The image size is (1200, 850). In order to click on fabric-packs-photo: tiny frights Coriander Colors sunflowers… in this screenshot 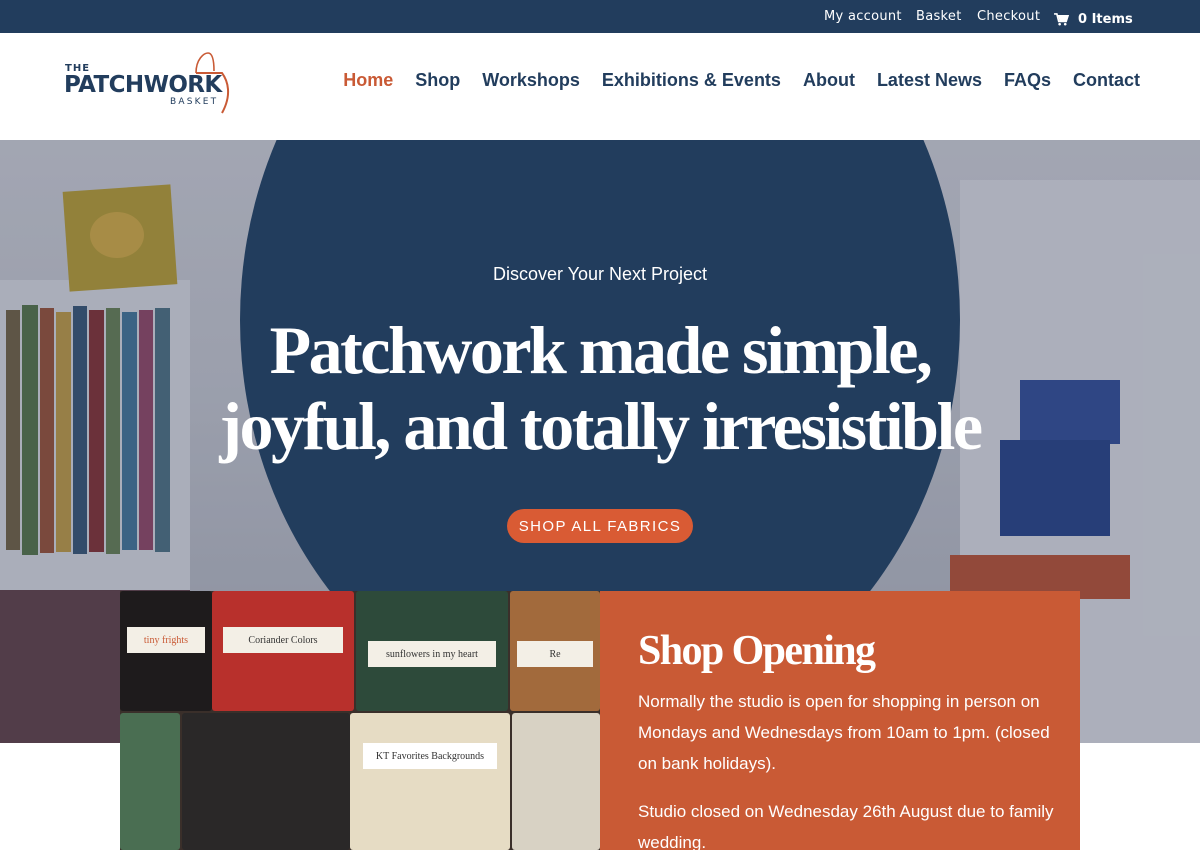, I will do `click(360, 720)`.